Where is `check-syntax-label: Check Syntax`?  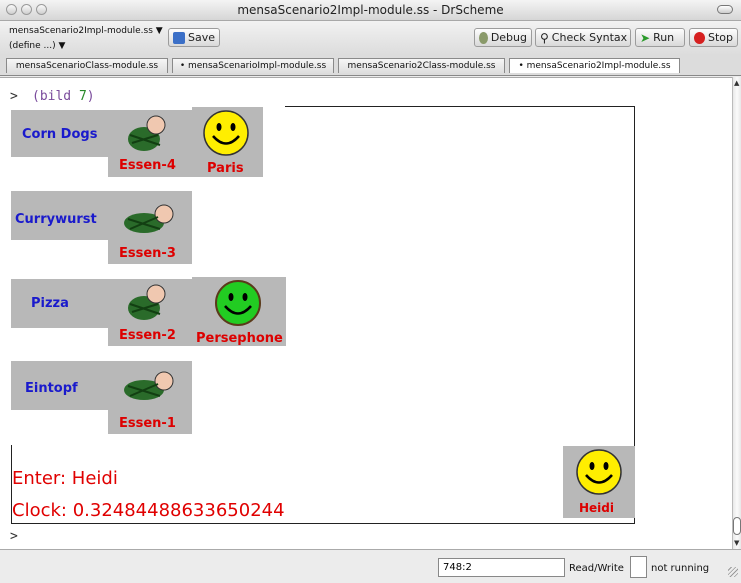
check-syntax-label: Check Syntax is located at coordinates (589, 37).